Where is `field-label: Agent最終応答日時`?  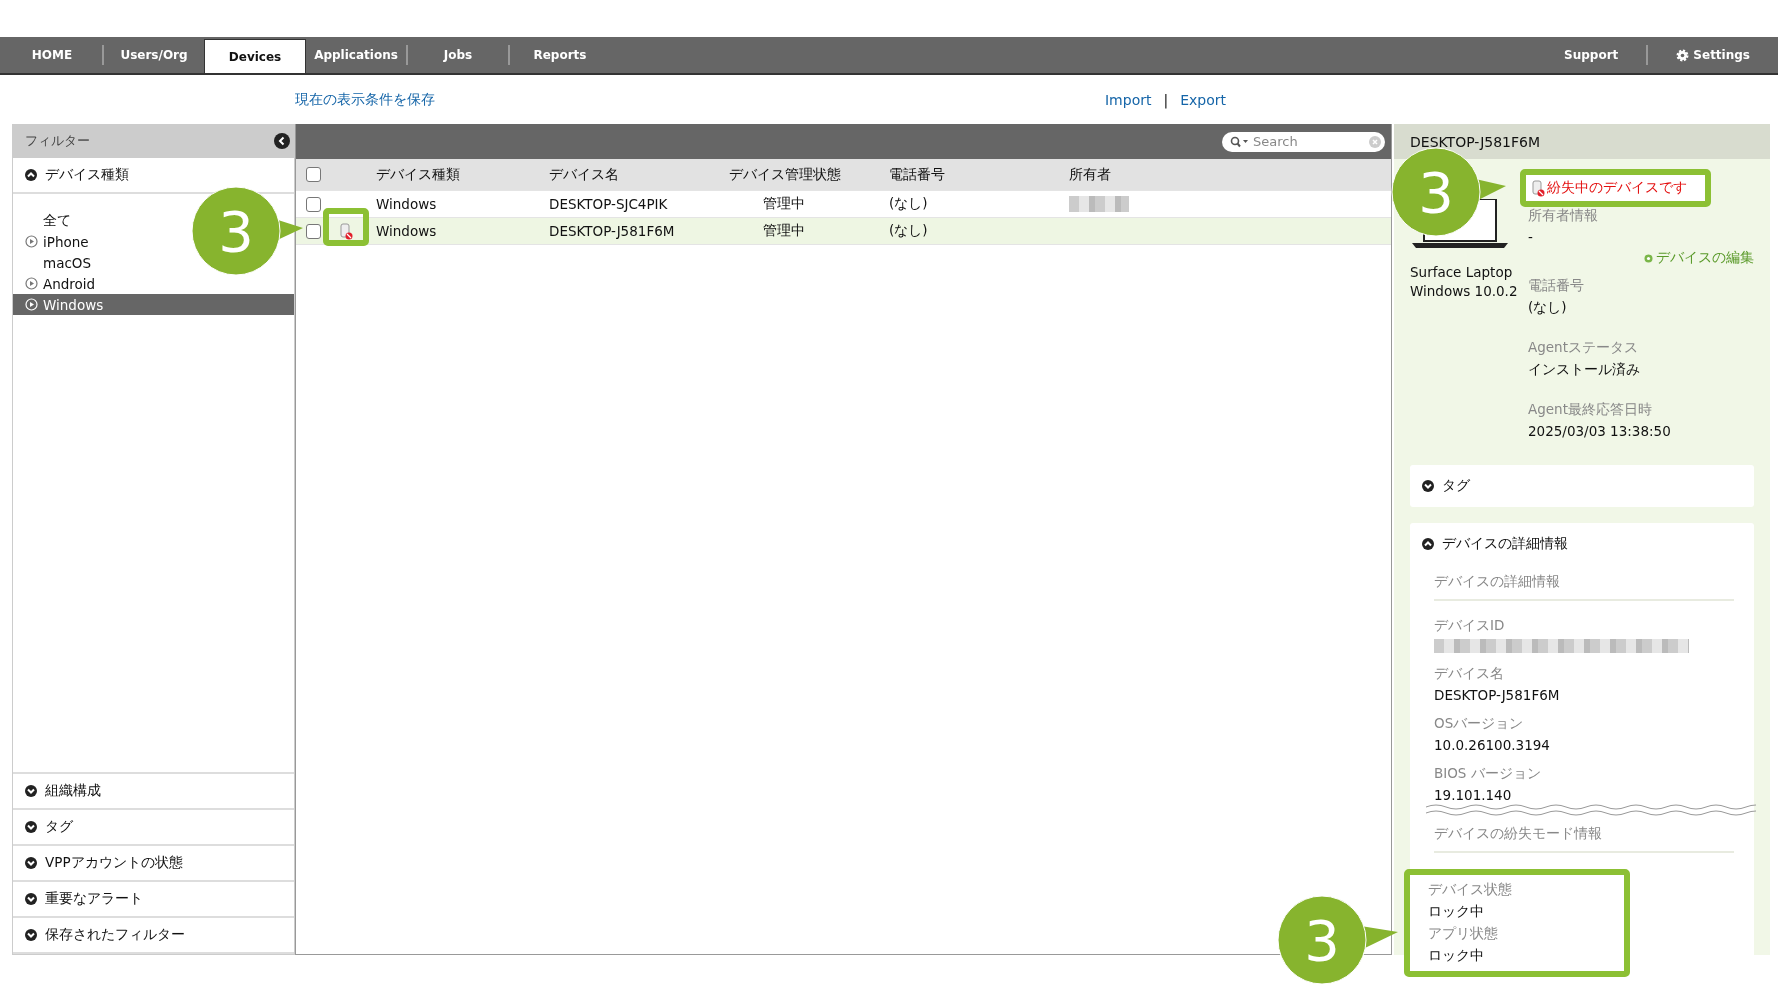 field-label: Agent最終応答日時 is located at coordinates (1590, 410).